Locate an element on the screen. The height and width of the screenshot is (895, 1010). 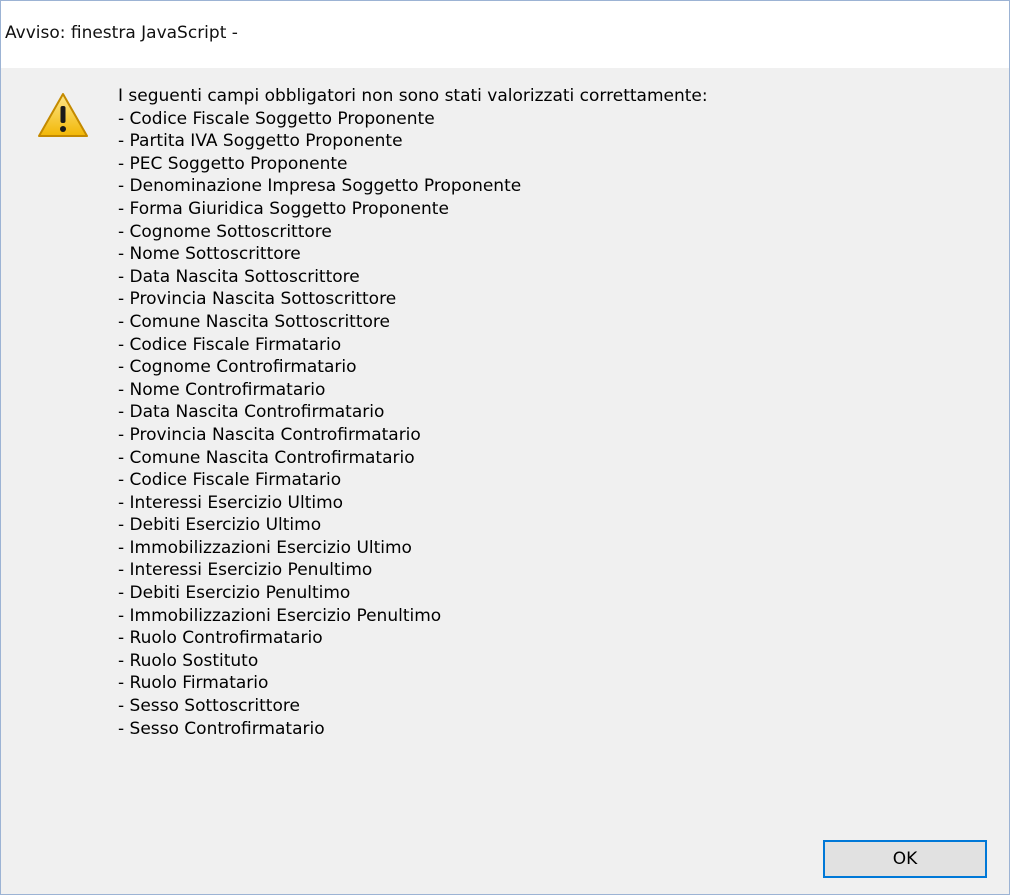
missing-field-item: - Comune Nascita Sottoscrittore is located at coordinates (254, 321).